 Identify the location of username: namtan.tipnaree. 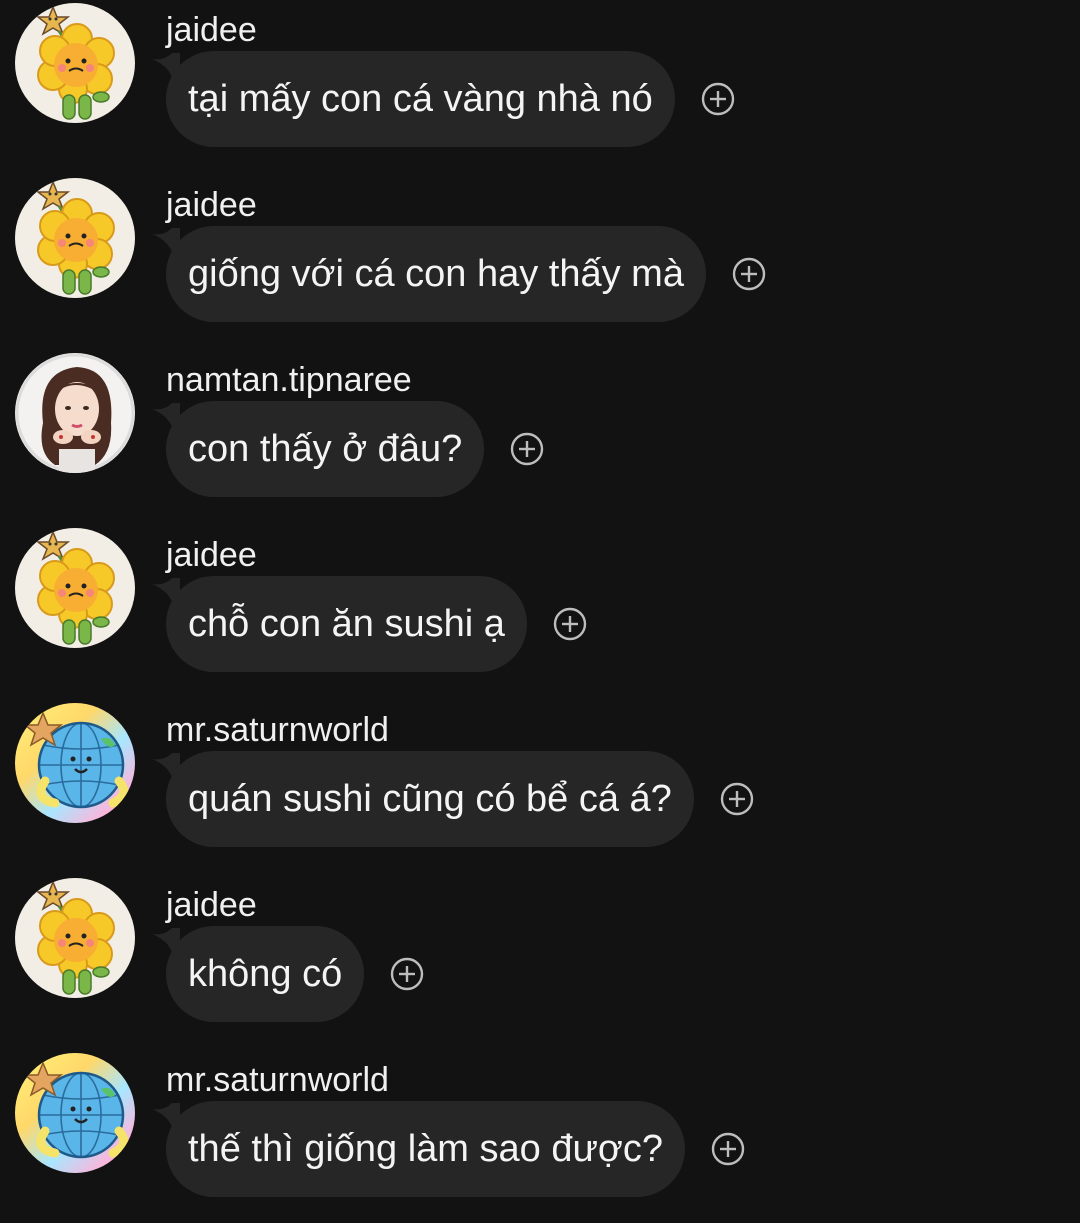
(289, 380).